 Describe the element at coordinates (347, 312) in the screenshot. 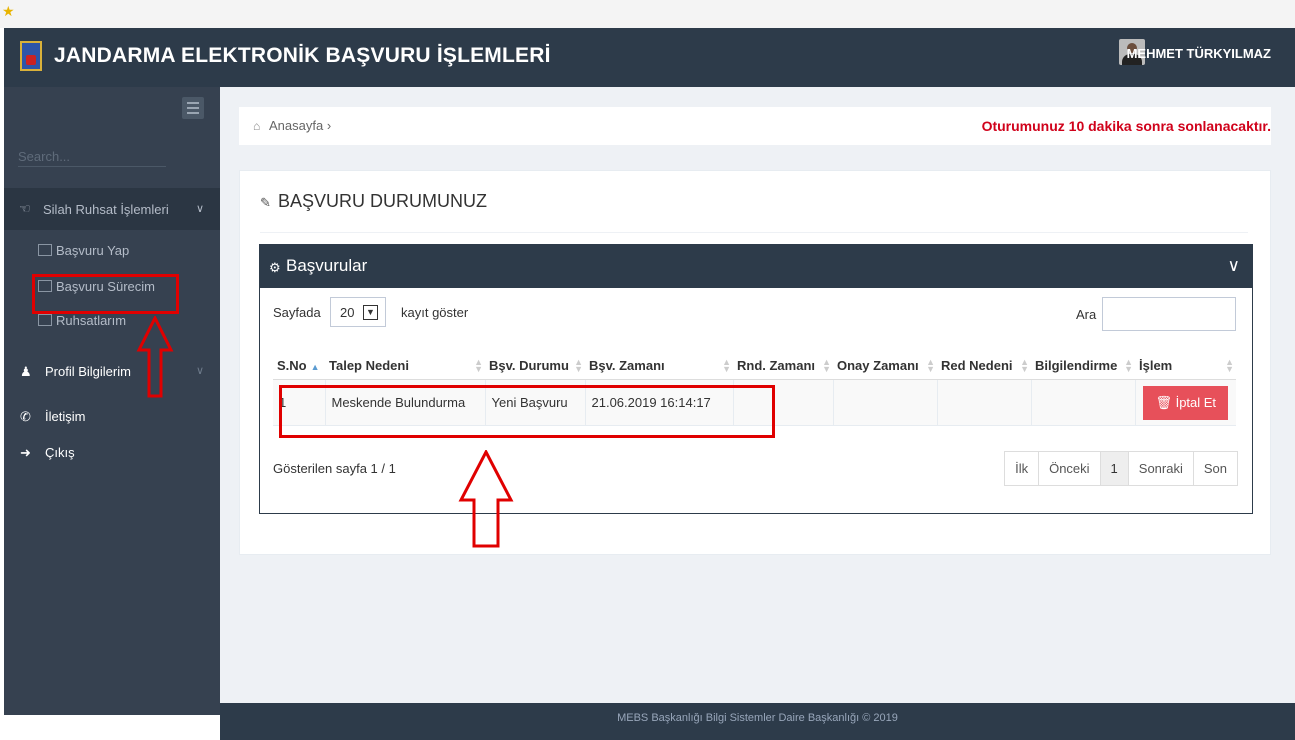

I see `page-length-value: 20` at that location.